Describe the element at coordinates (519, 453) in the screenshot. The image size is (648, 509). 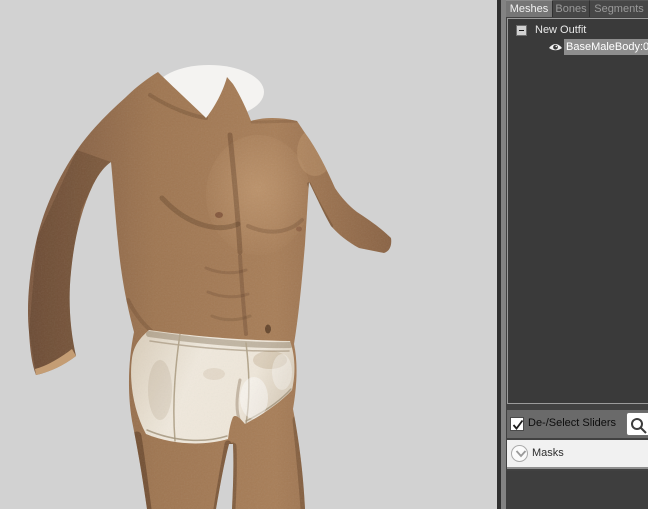
I see `chevron-down-circle-icon` at that location.